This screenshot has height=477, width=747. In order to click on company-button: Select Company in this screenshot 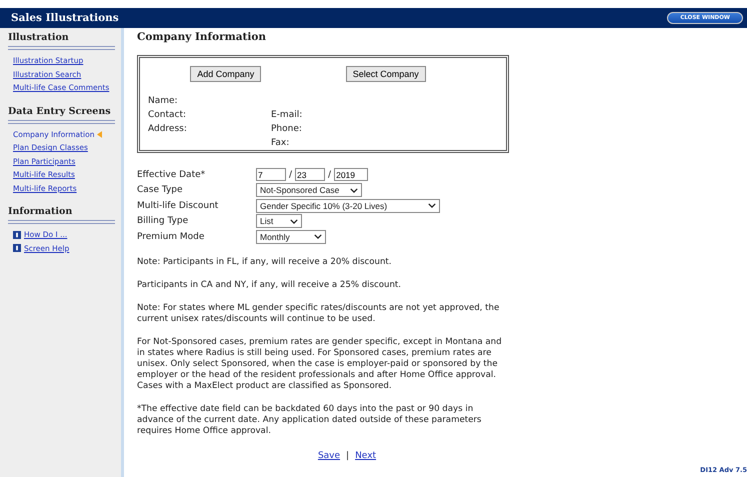, I will do `click(386, 74)`.